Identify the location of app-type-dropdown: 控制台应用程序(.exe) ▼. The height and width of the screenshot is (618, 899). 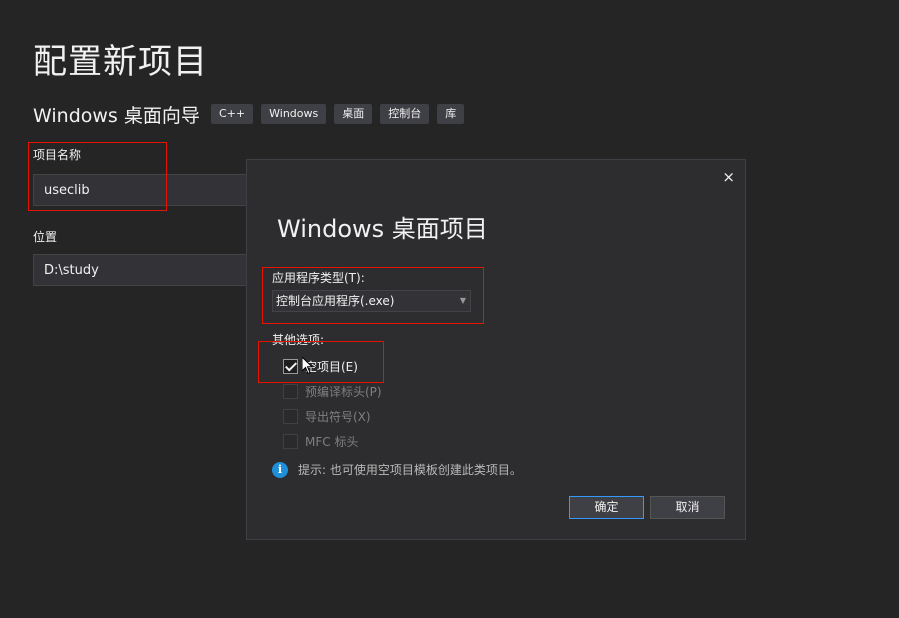
(371, 301).